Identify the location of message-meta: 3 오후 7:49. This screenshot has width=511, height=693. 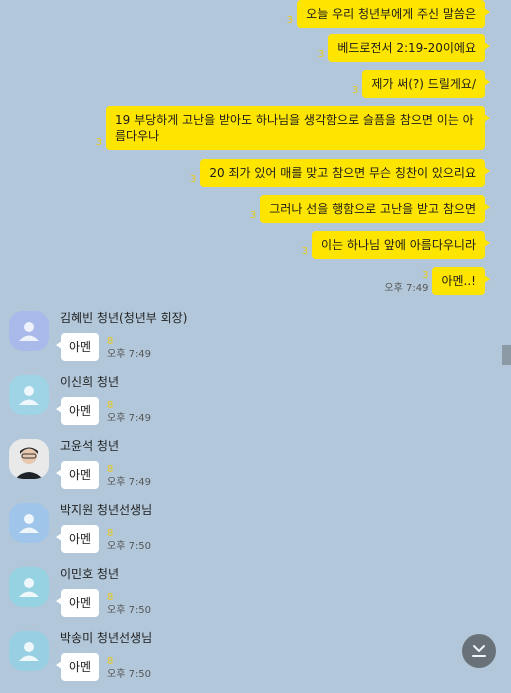
(406, 283).